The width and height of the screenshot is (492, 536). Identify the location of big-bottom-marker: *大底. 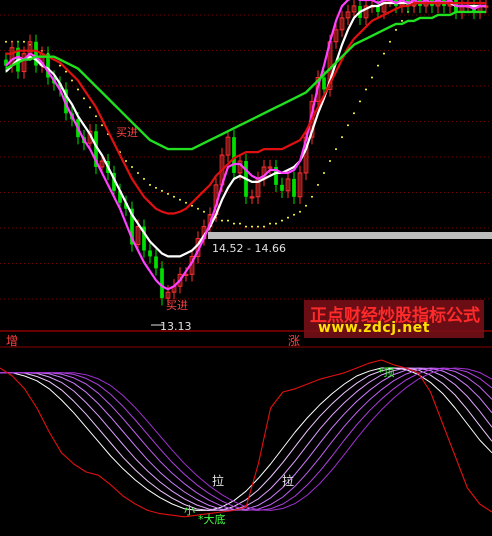
(212, 519).